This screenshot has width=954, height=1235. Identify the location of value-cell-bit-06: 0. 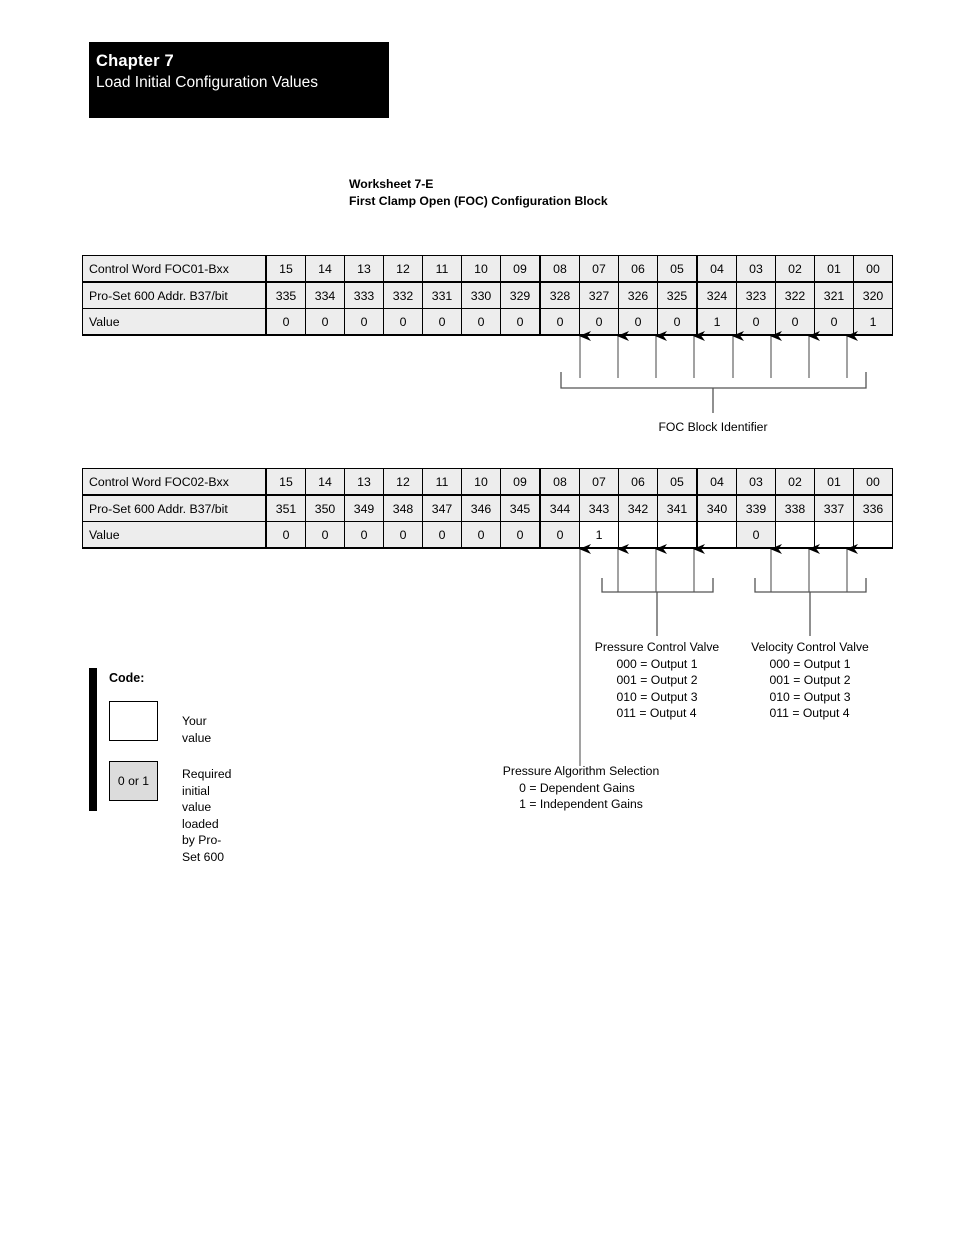
(638, 322).